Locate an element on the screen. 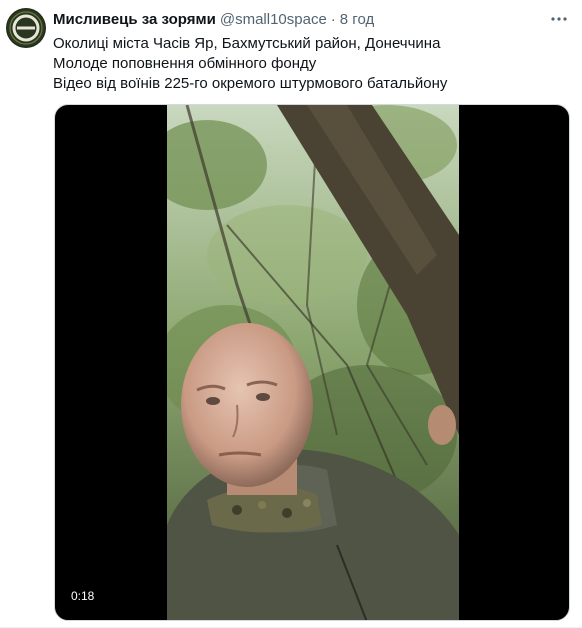 This screenshot has width=582, height=628. video-duration: 0:18 is located at coordinates (83, 596).